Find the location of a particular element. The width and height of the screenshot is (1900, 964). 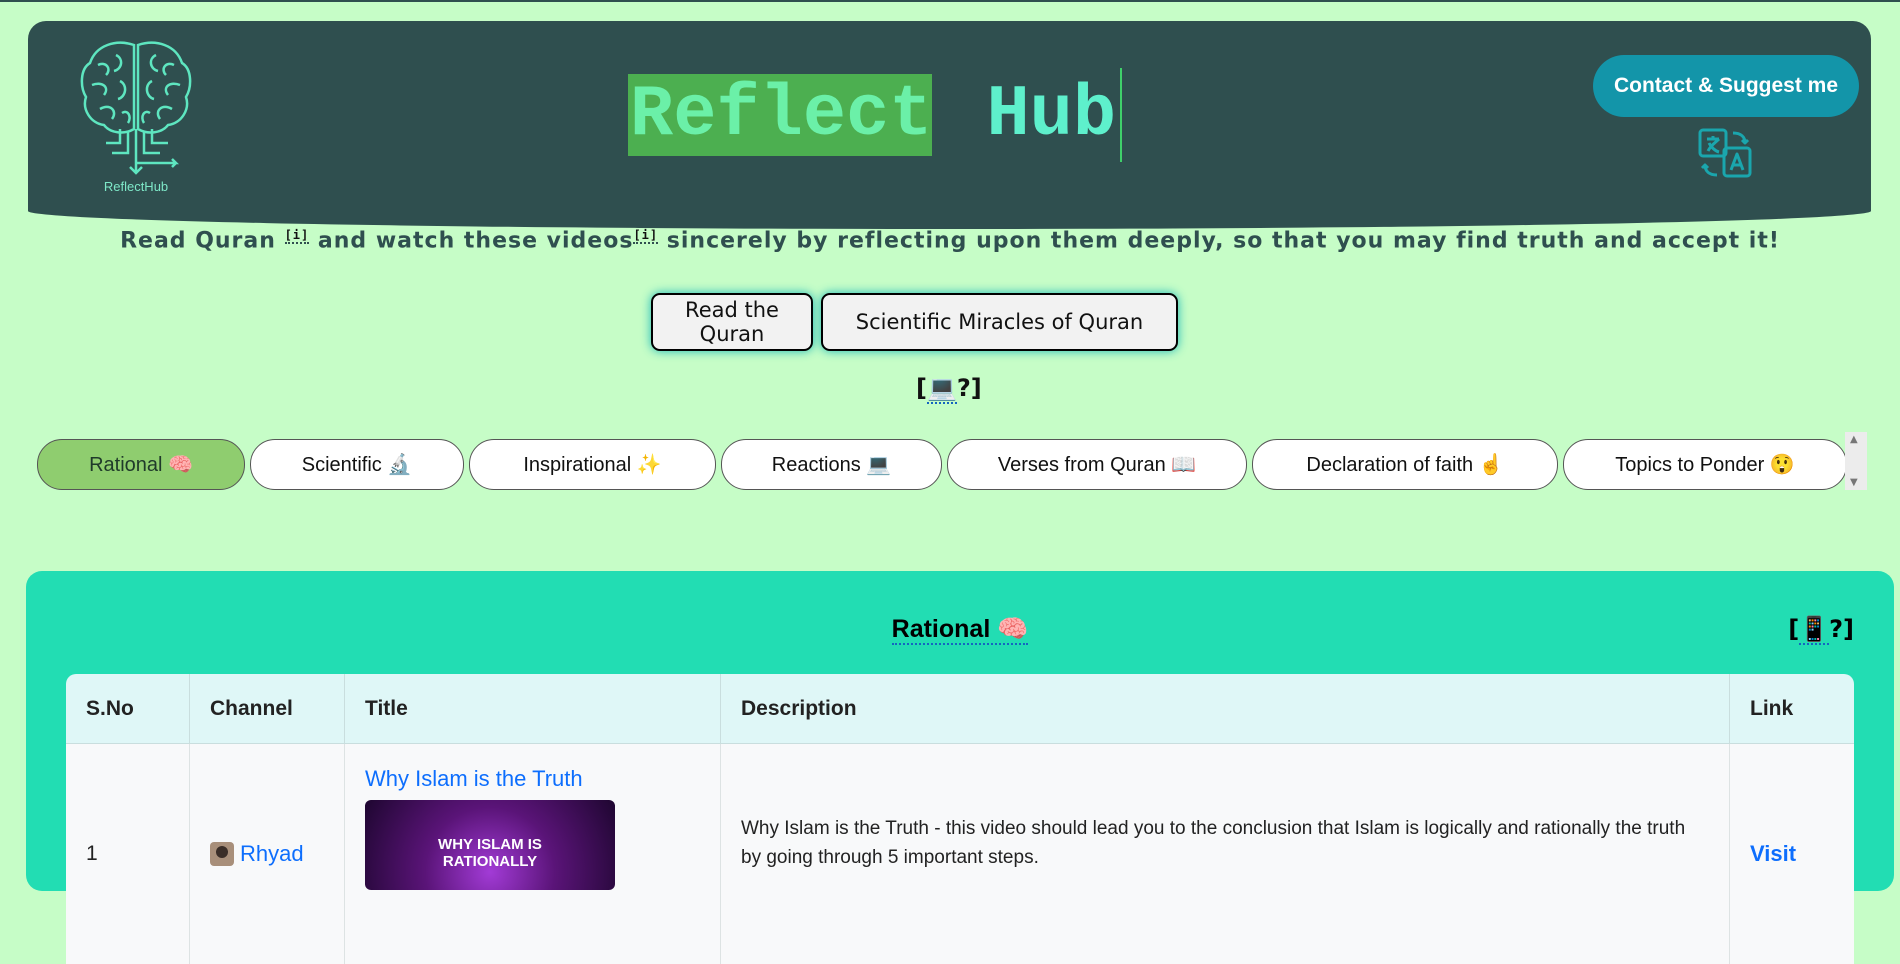

translate-icon is located at coordinates (1725, 154).